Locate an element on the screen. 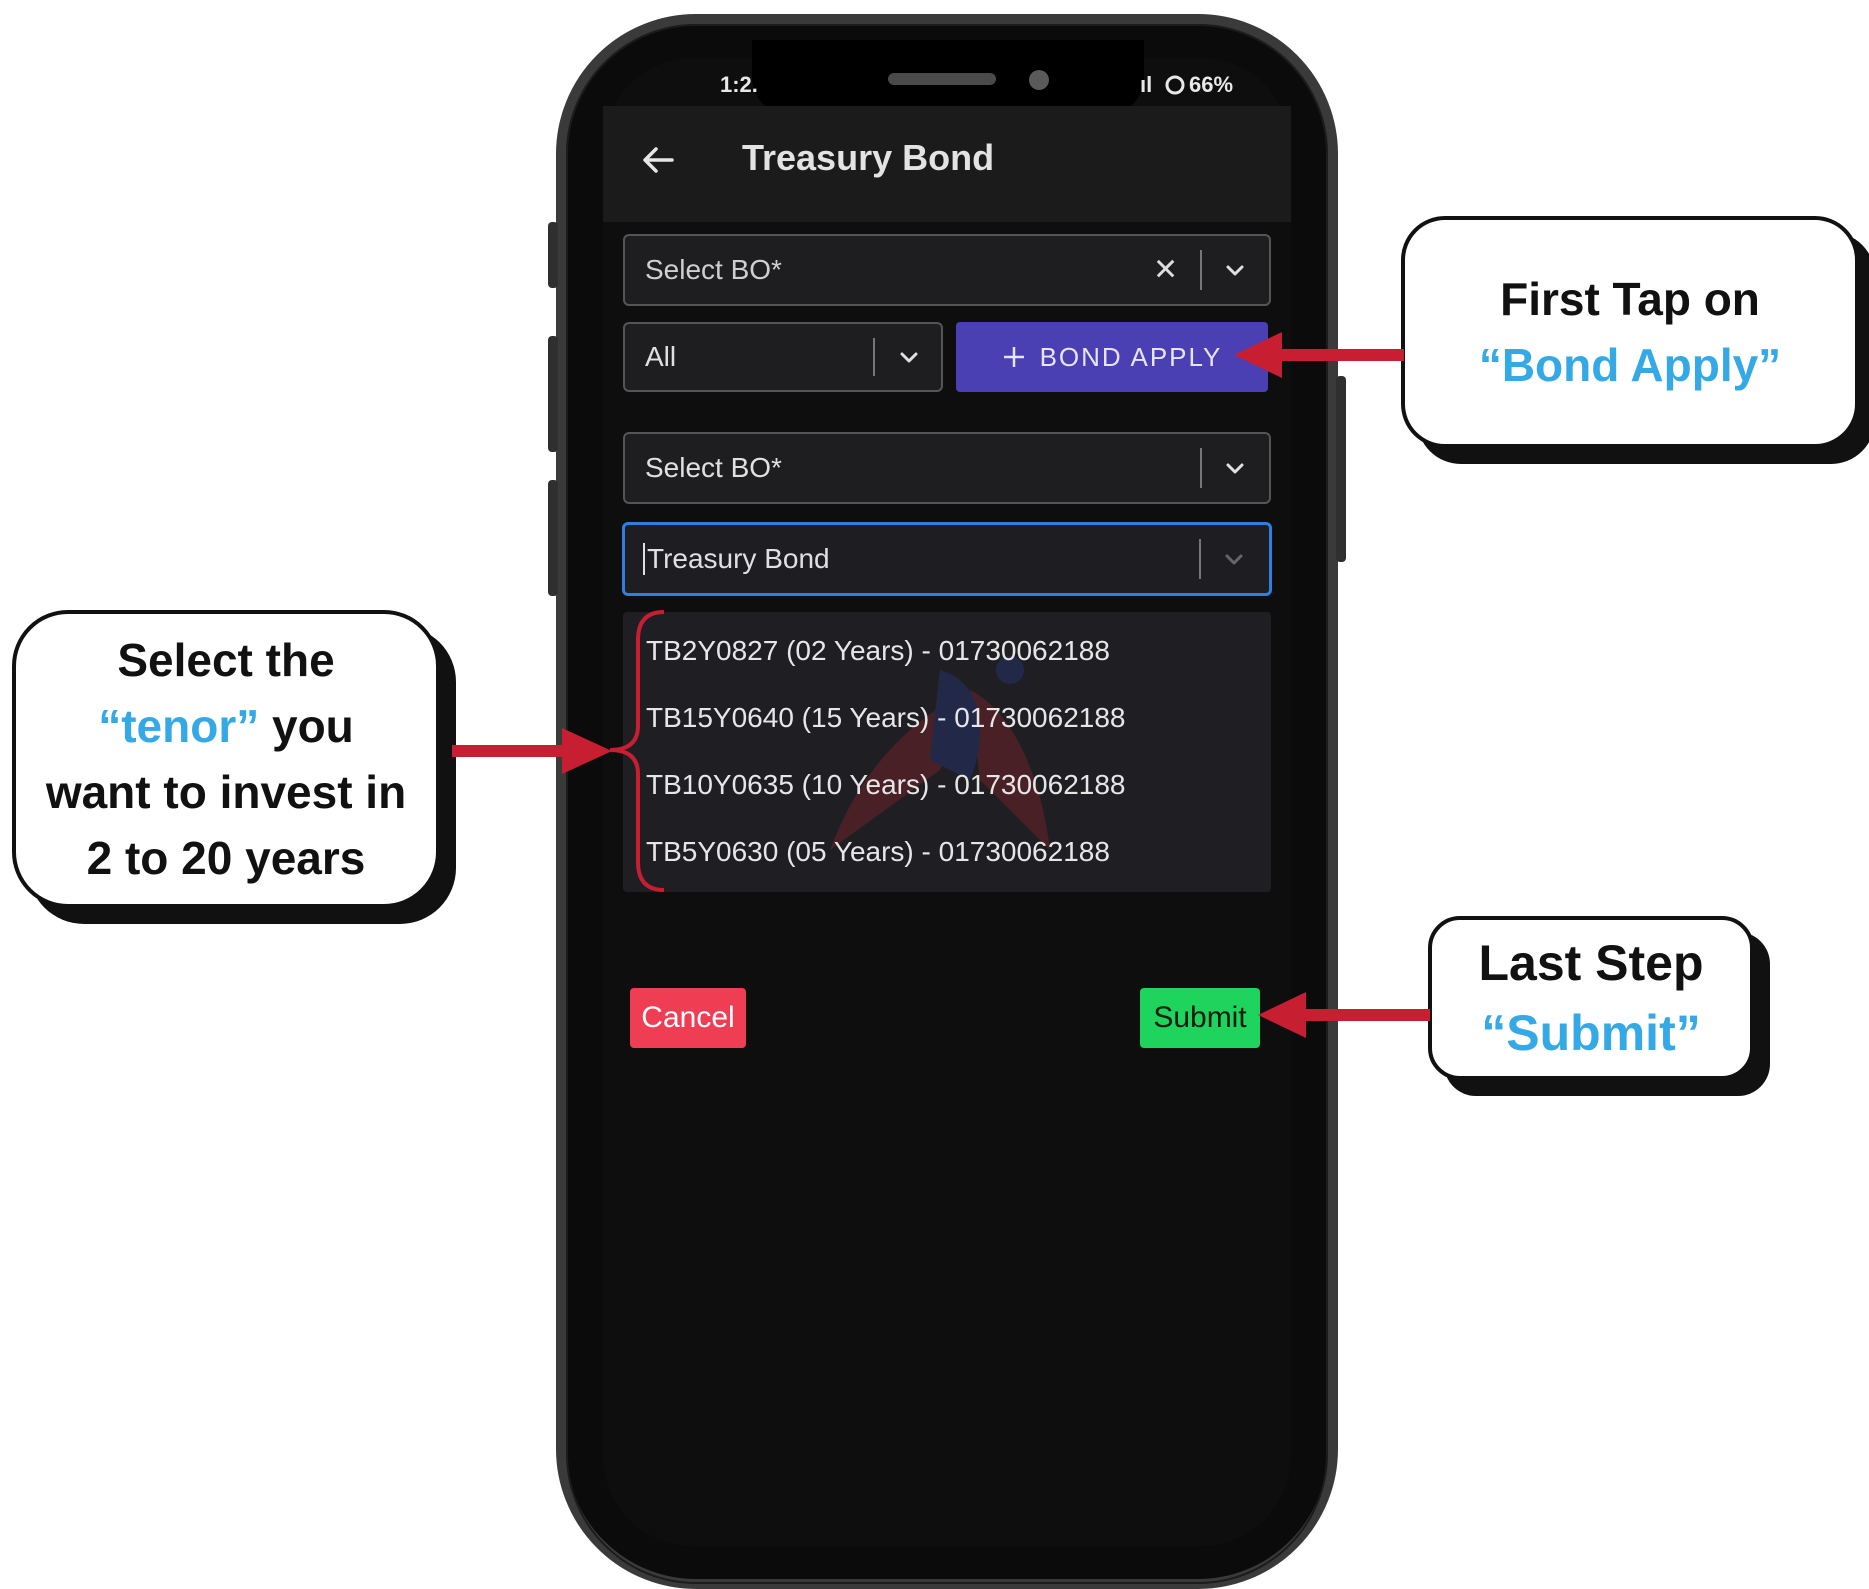 The width and height of the screenshot is (1869, 1589). bond-type-select: Treasury Bond is located at coordinates (947, 559).